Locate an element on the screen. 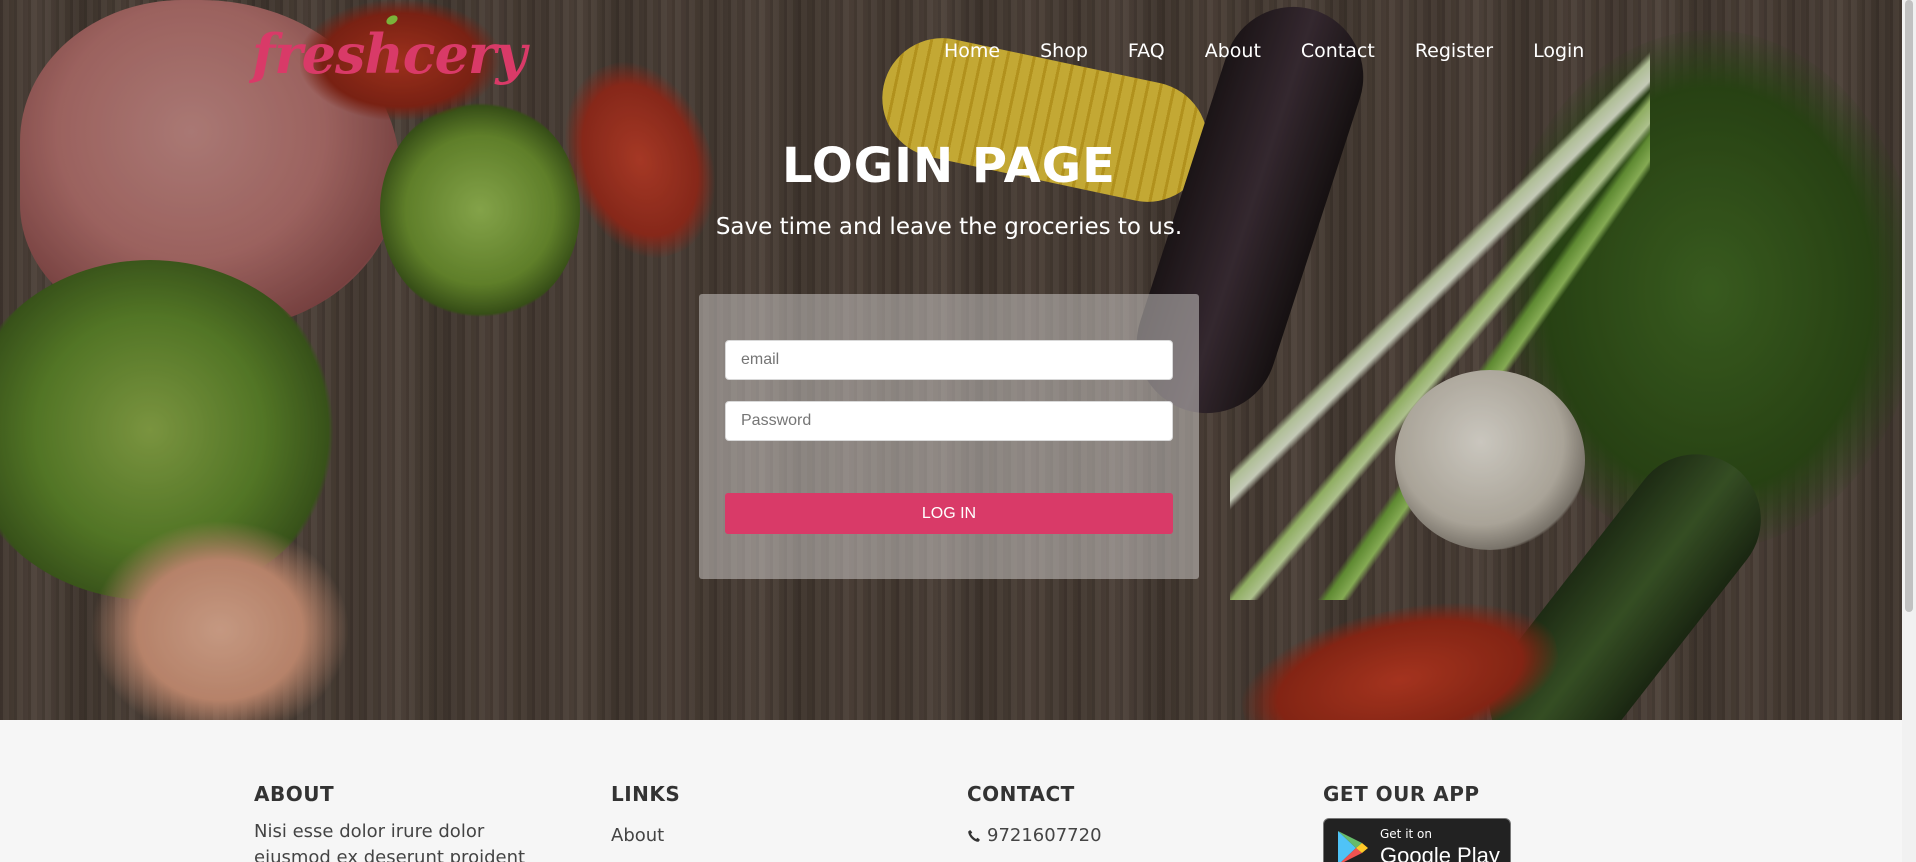 This screenshot has width=1916, height=862. nav-contact: Contact is located at coordinates (1338, 51).